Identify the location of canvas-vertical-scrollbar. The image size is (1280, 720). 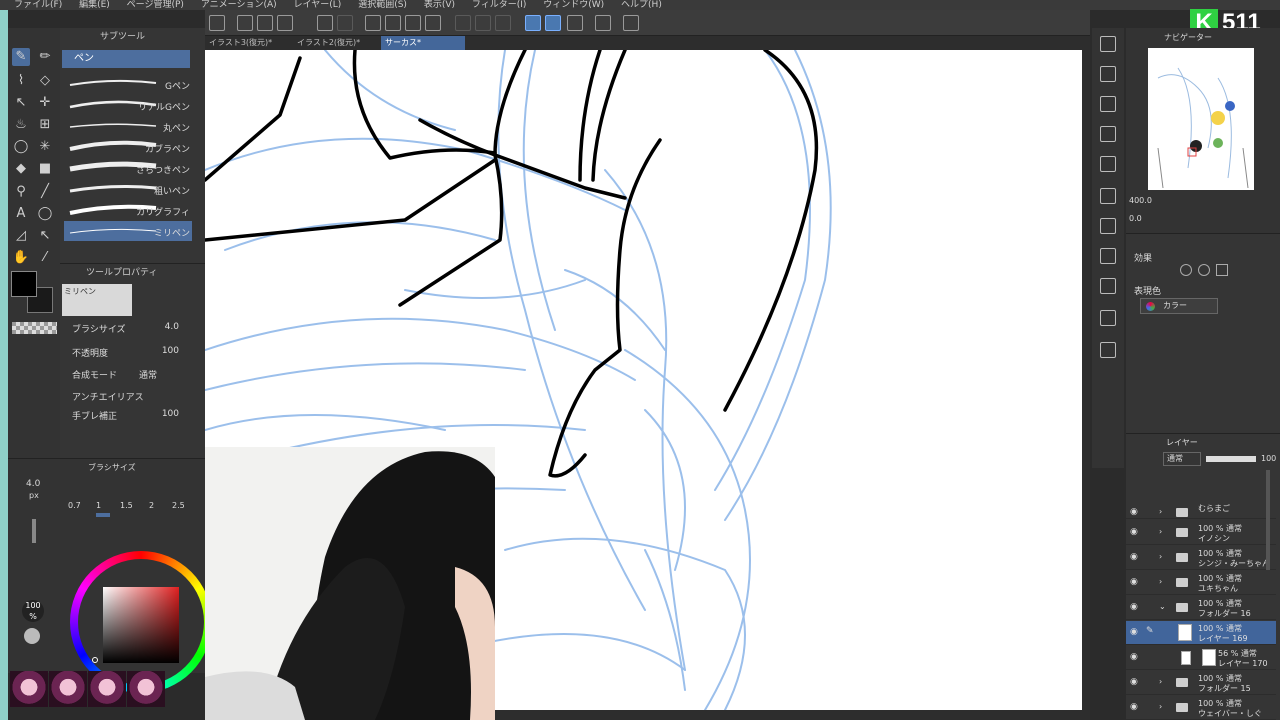
(1086, 380).